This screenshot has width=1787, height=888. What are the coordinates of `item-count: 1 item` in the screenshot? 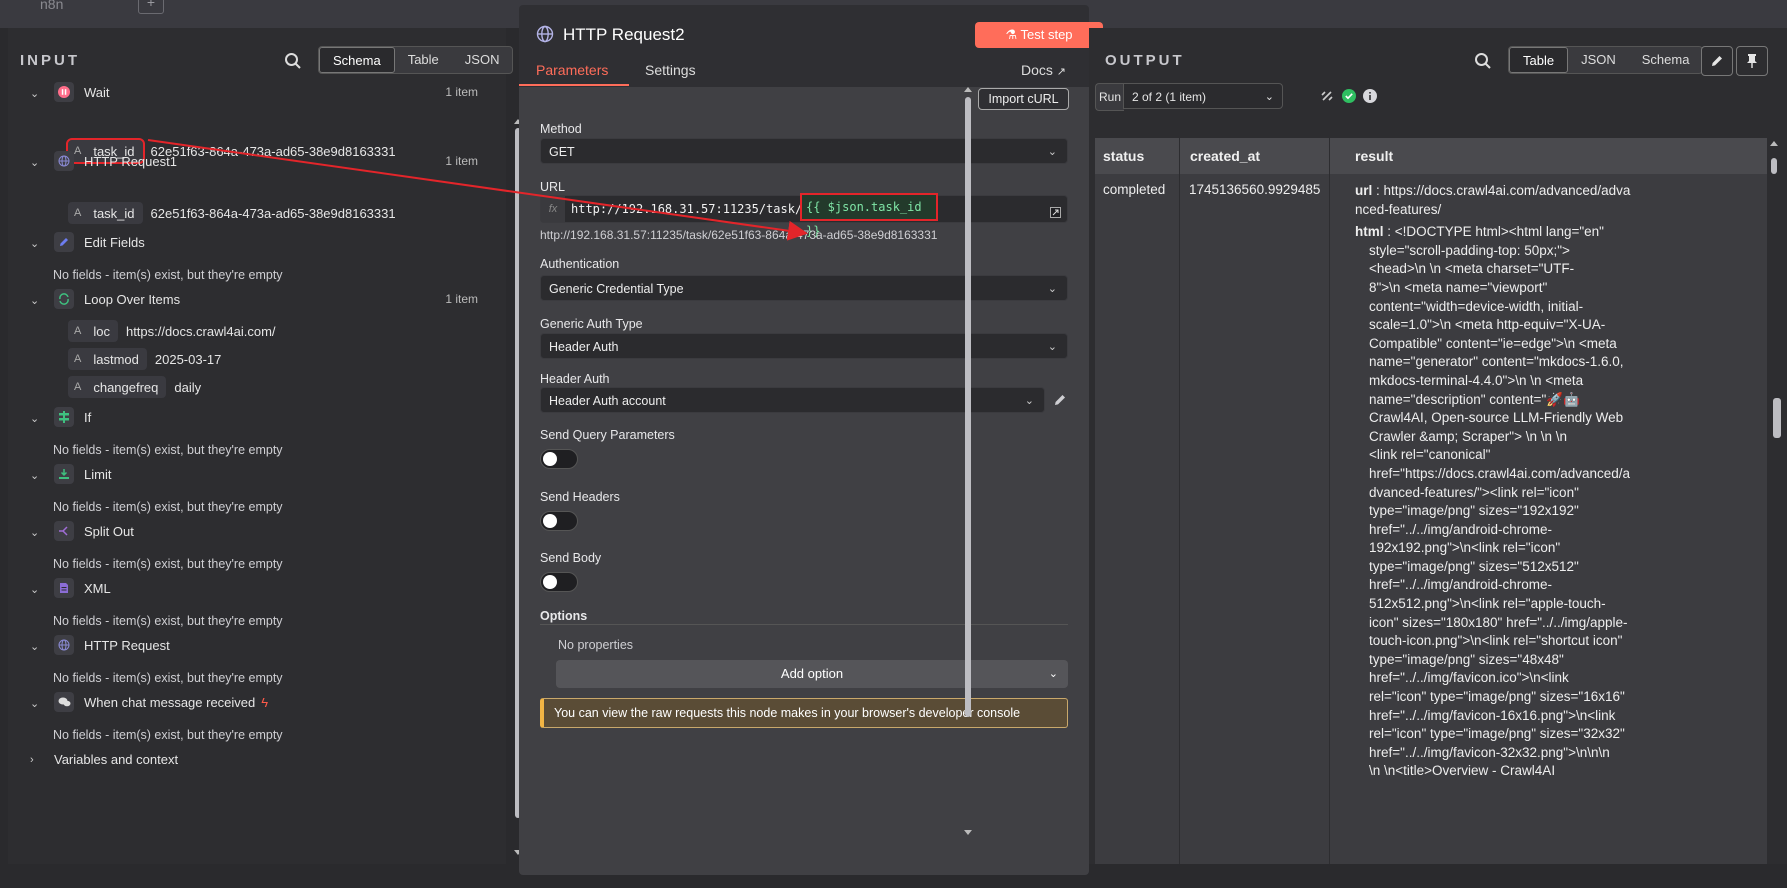 It's located at (461, 161).